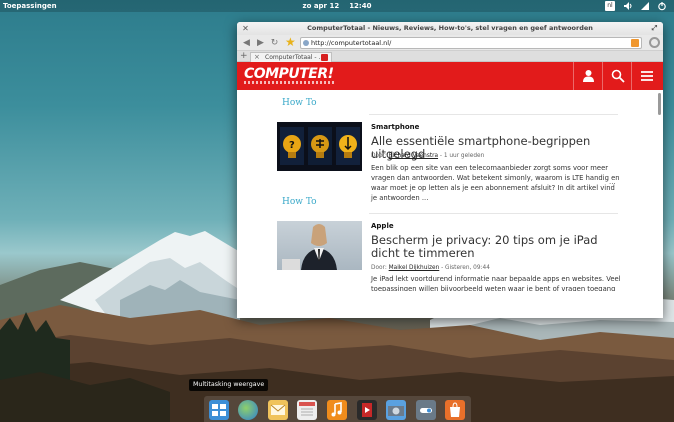 The width and height of the screenshot is (674, 422). What do you see at coordinates (229, 385) in the screenshot?
I see `dock-tooltip: Multitasking weergave` at bounding box center [229, 385].